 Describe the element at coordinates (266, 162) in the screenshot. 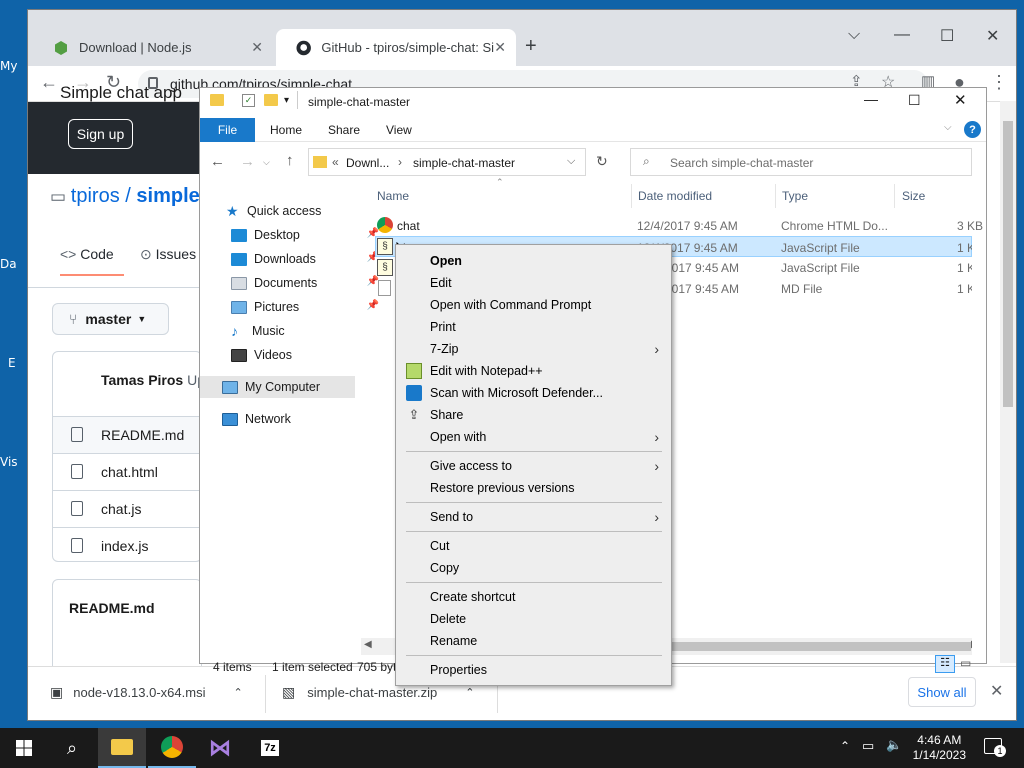

I see `recent-locations-icon: ⌵` at that location.